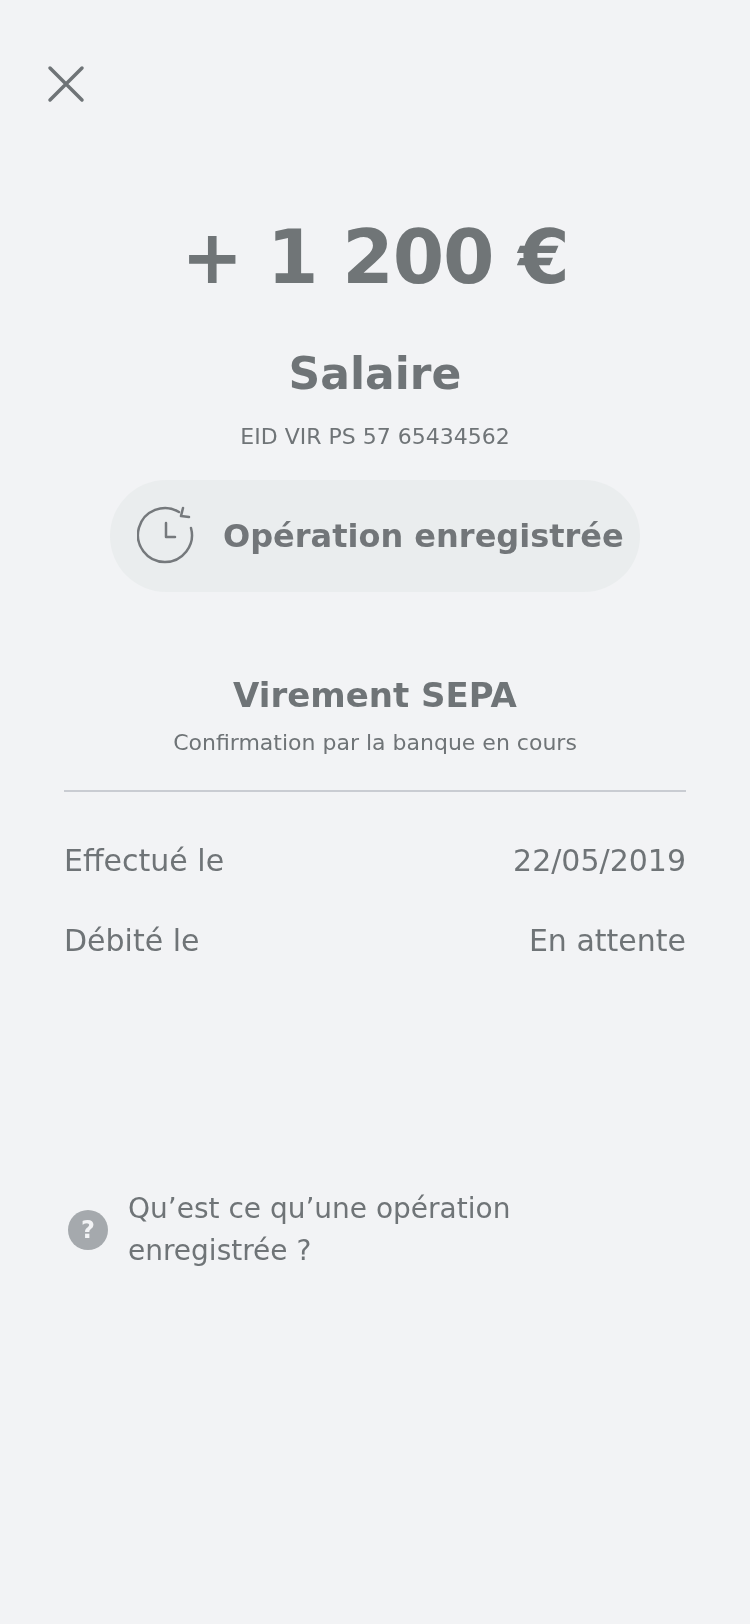  What do you see at coordinates (599, 860) in the screenshot?
I see `detail-value: 22/05/2019` at bounding box center [599, 860].